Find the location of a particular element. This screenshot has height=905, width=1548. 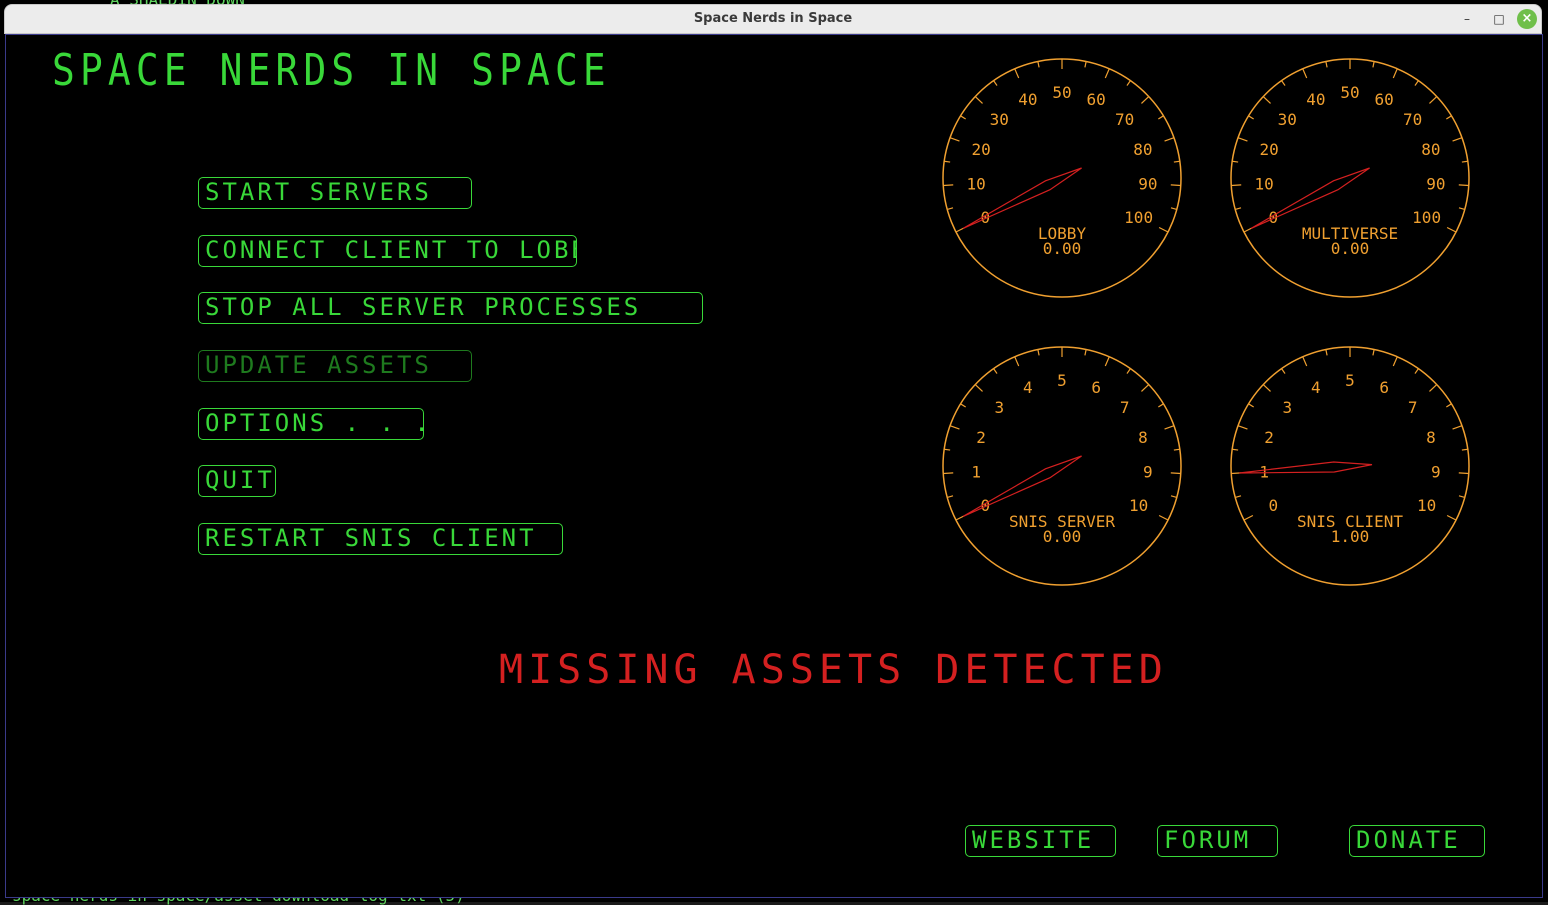

gauge-tick-label: 0 is located at coordinates (1274, 505).